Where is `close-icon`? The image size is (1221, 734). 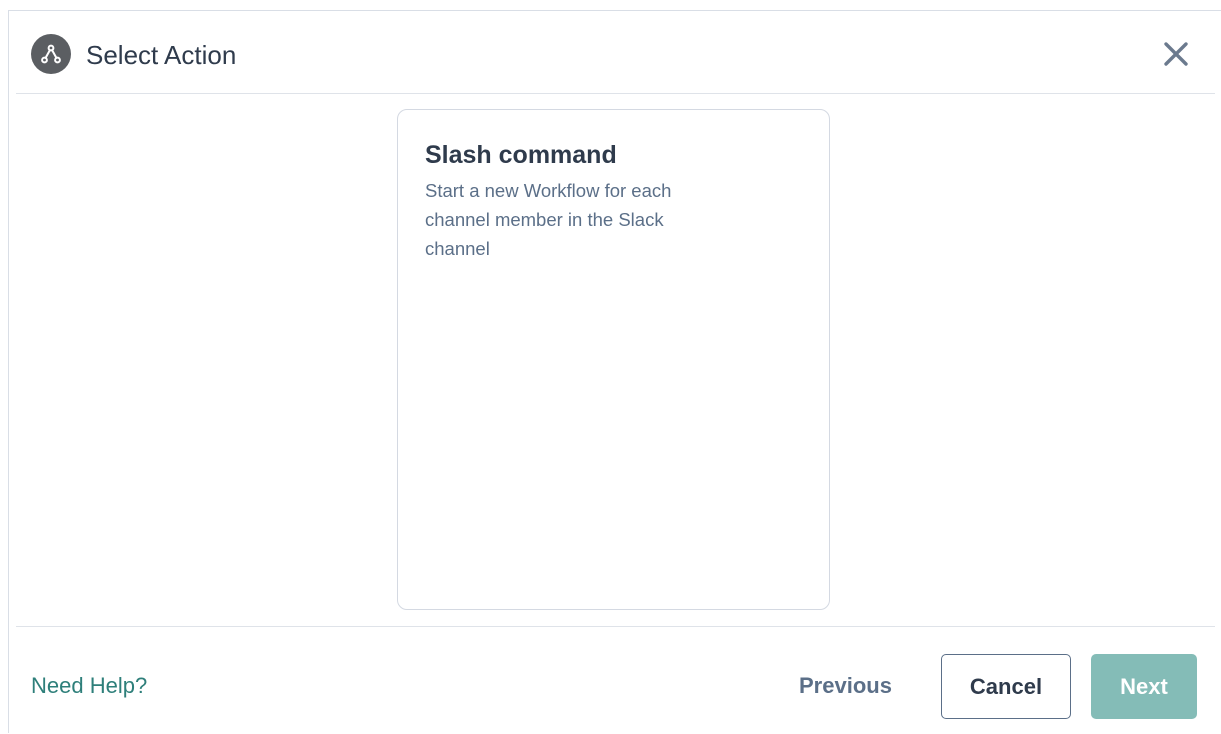
close-icon is located at coordinates (1176, 54).